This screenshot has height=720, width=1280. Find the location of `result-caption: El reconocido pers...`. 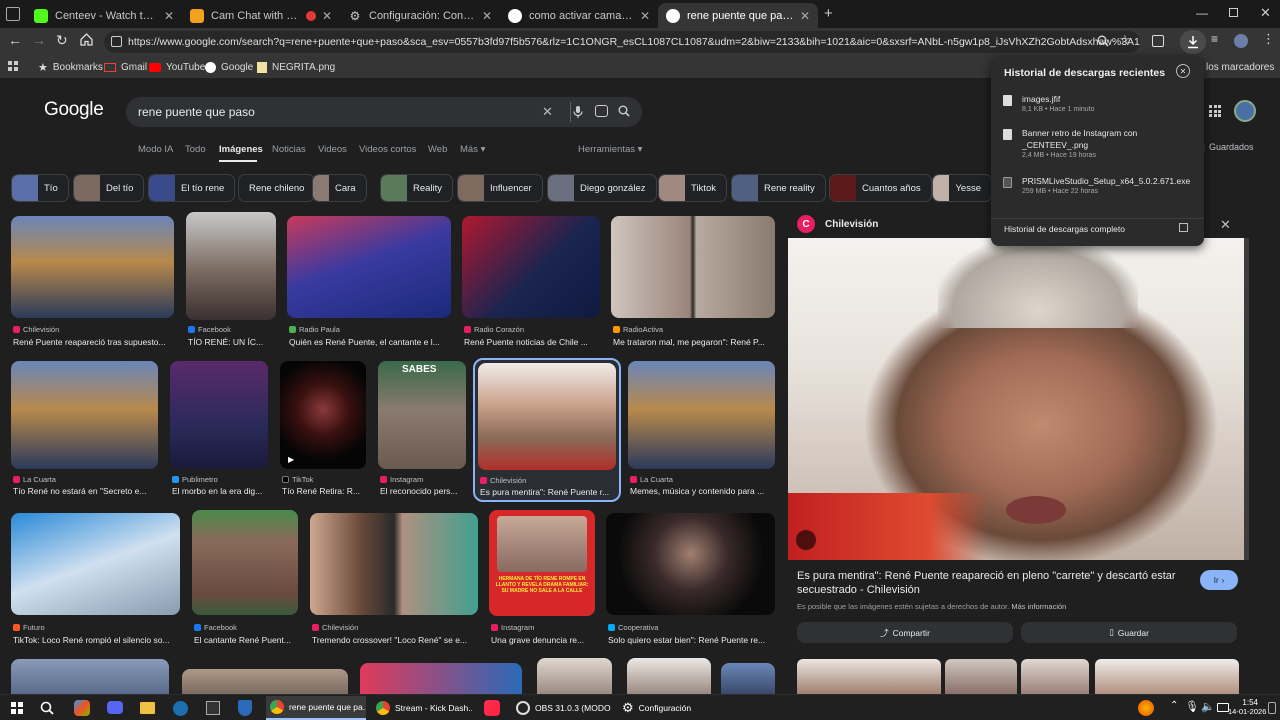

result-caption: El reconocido pers... is located at coordinates (423, 491).